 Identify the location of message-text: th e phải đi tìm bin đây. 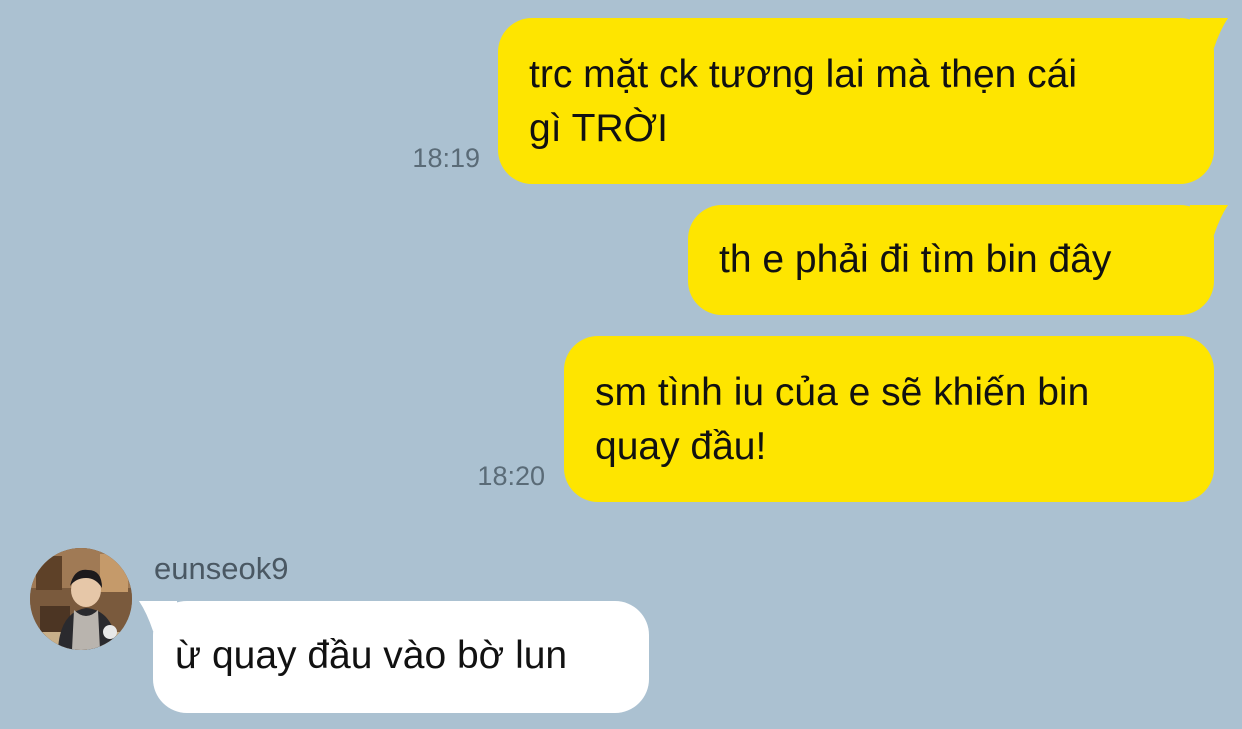
(915, 259).